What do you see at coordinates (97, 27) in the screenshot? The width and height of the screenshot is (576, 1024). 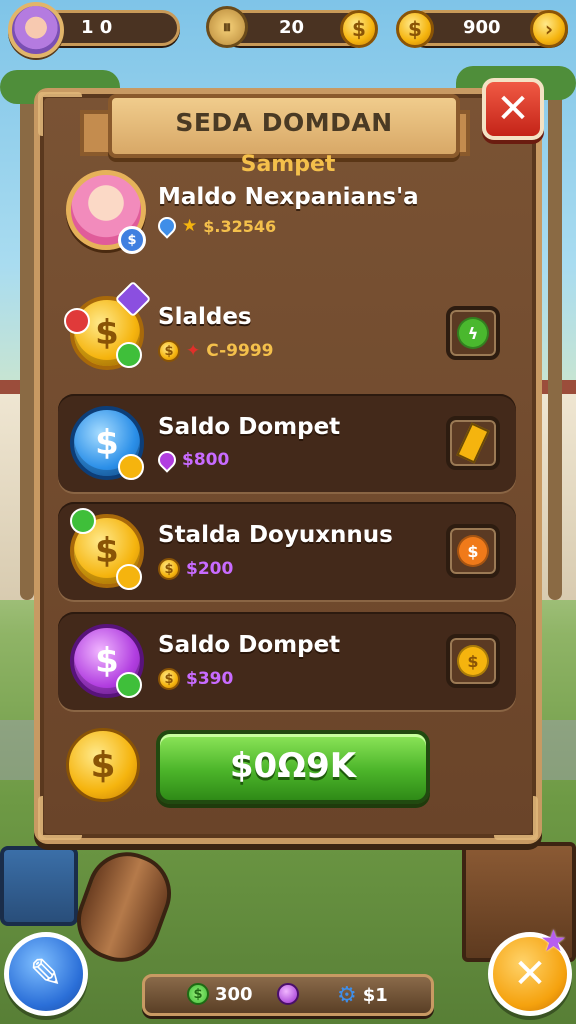 I see `level-value: 1 0` at bounding box center [97, 27].